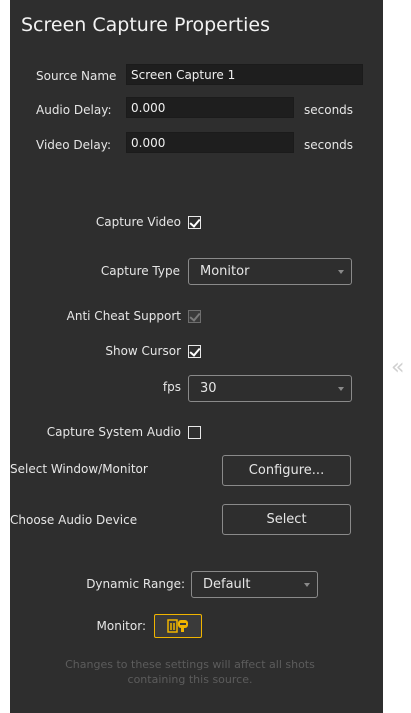 This screenshot has width=411, height=713. What do you see at coordinates (135, 584) in the screenshot?
I see `dynamic-range-label: Dynamic Range:` at bounding box center [135, 584].